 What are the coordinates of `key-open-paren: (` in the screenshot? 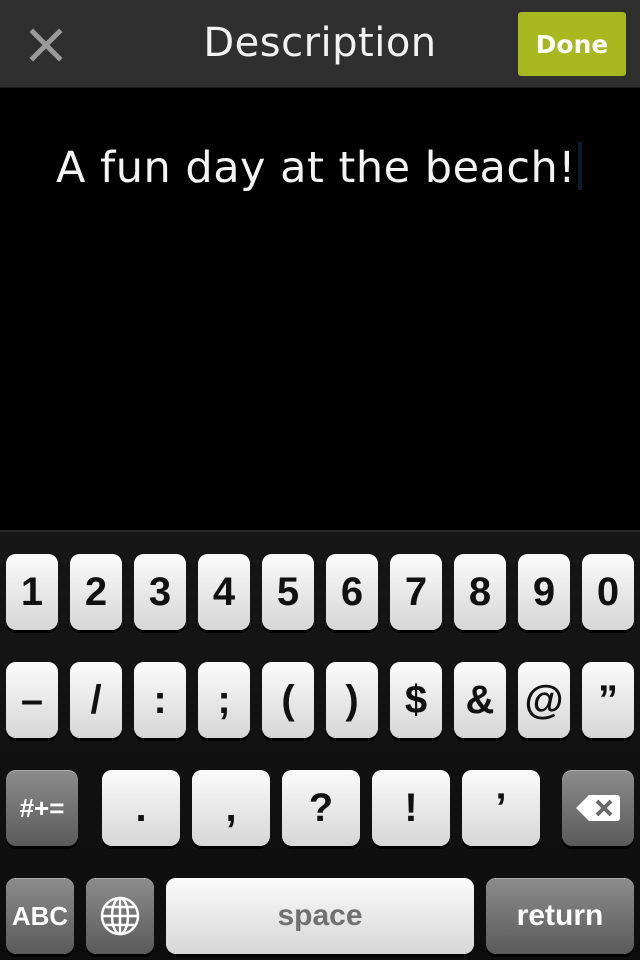 It's located at (288, 700).